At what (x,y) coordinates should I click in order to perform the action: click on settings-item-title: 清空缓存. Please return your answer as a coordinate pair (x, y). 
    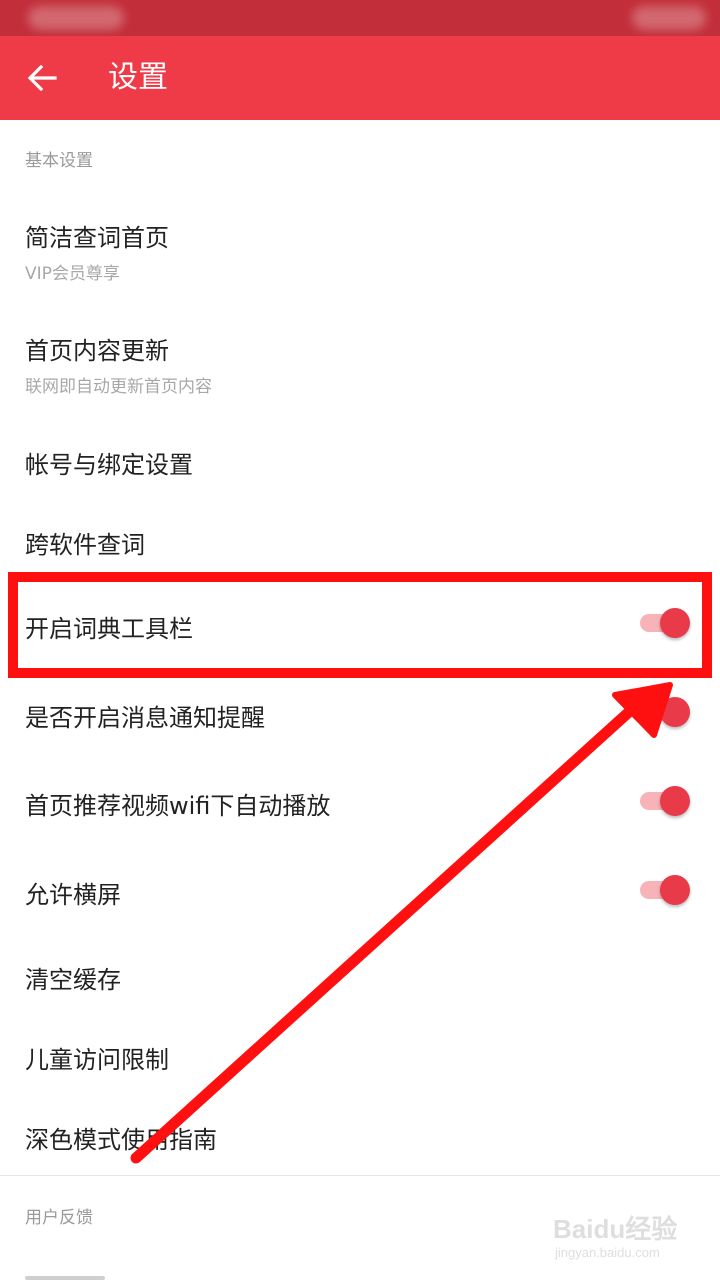
    Looking at the image, I should click on (73, 980).